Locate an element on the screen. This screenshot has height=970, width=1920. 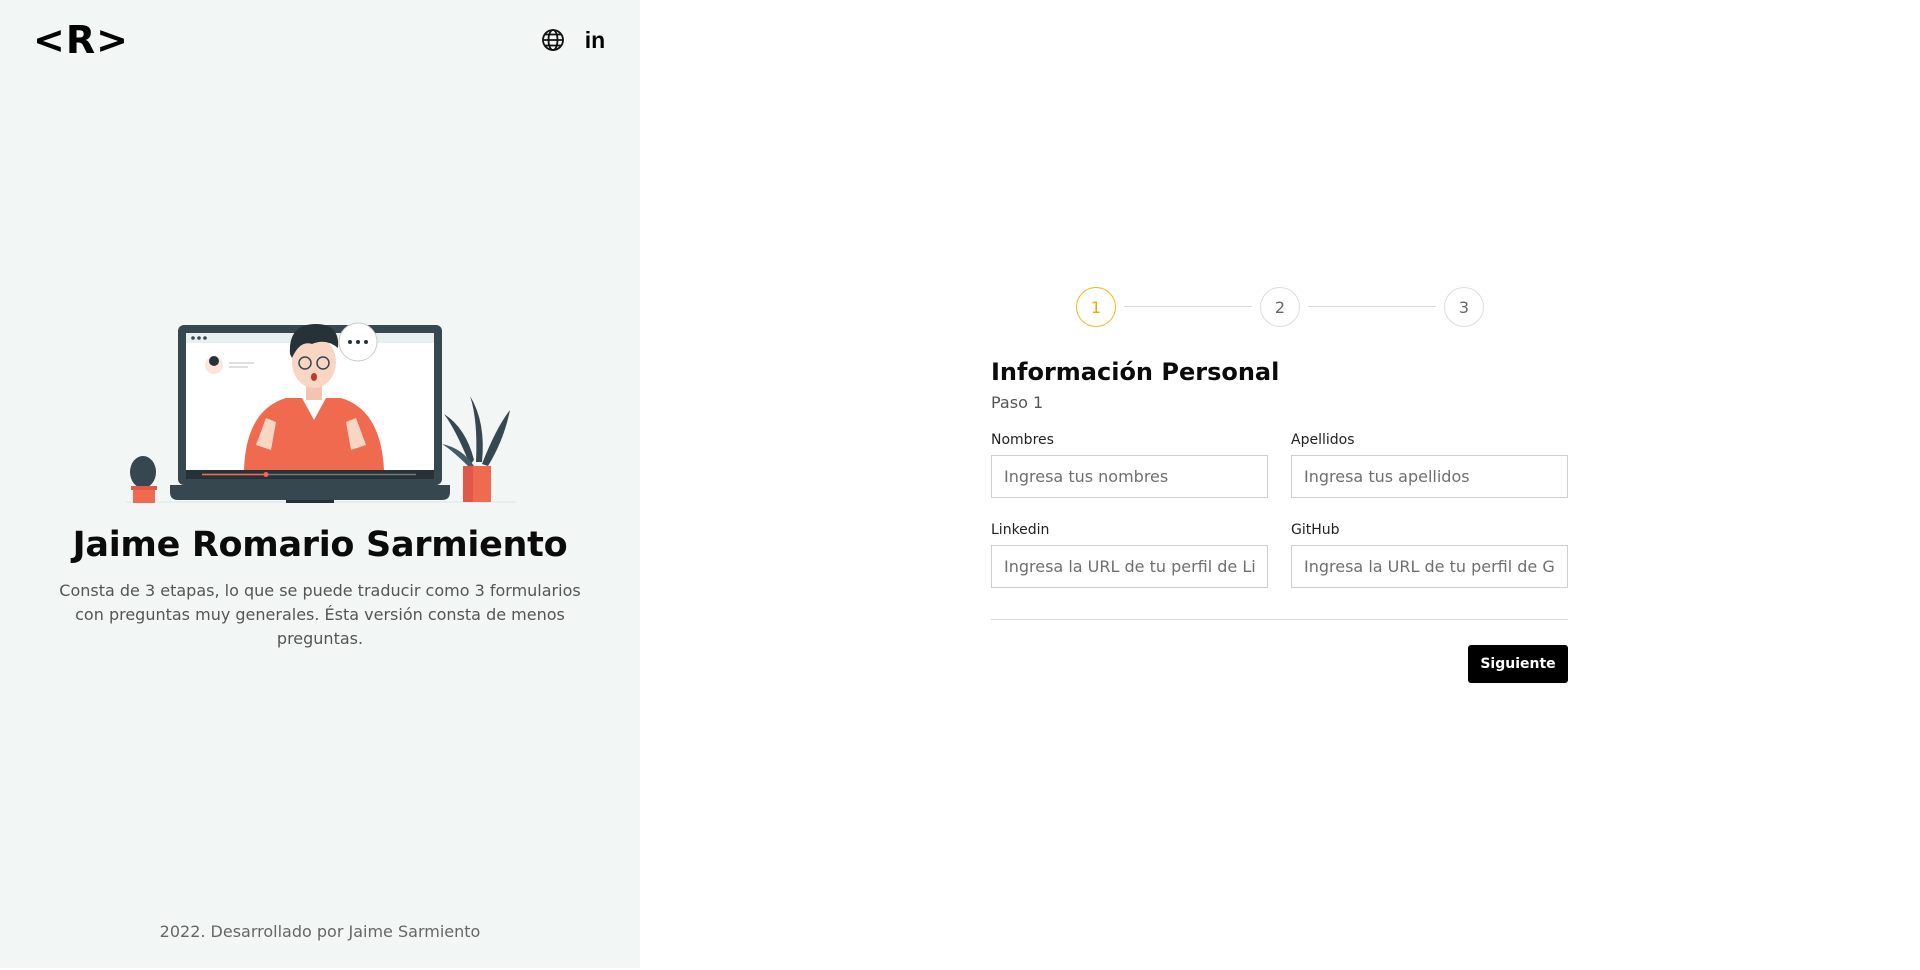
form-divider is located at coordinates (1279, 619).